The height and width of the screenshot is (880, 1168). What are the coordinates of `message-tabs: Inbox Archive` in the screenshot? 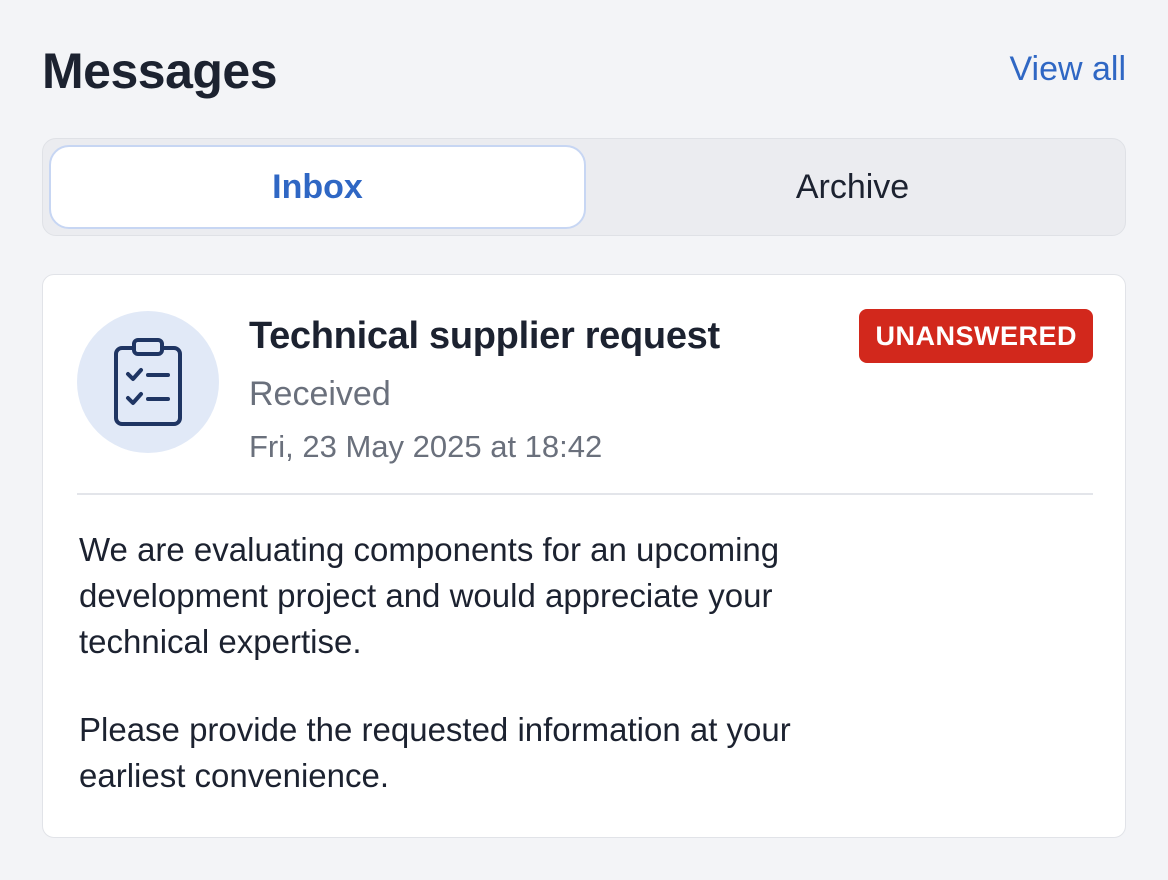 It's located at (584, 187).